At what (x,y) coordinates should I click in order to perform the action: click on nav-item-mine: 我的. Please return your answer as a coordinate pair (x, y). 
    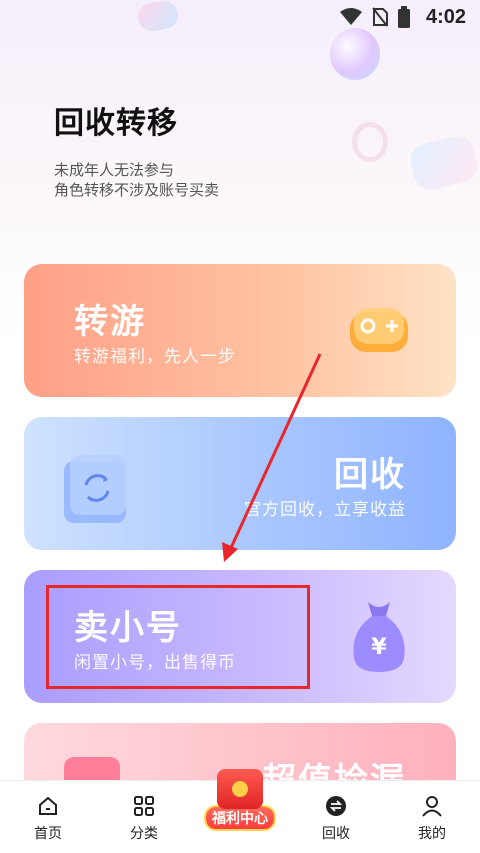
    Looking at the image, I should click on (432, 812).